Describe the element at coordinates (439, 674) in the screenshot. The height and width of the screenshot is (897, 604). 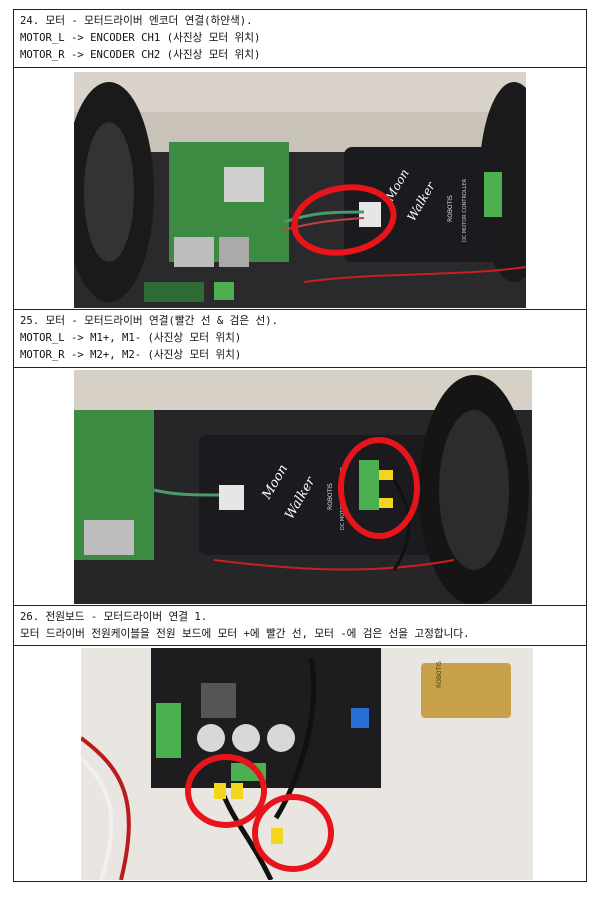
I see `step-26-photo-label-robotis: ROBOTIS` at that location.